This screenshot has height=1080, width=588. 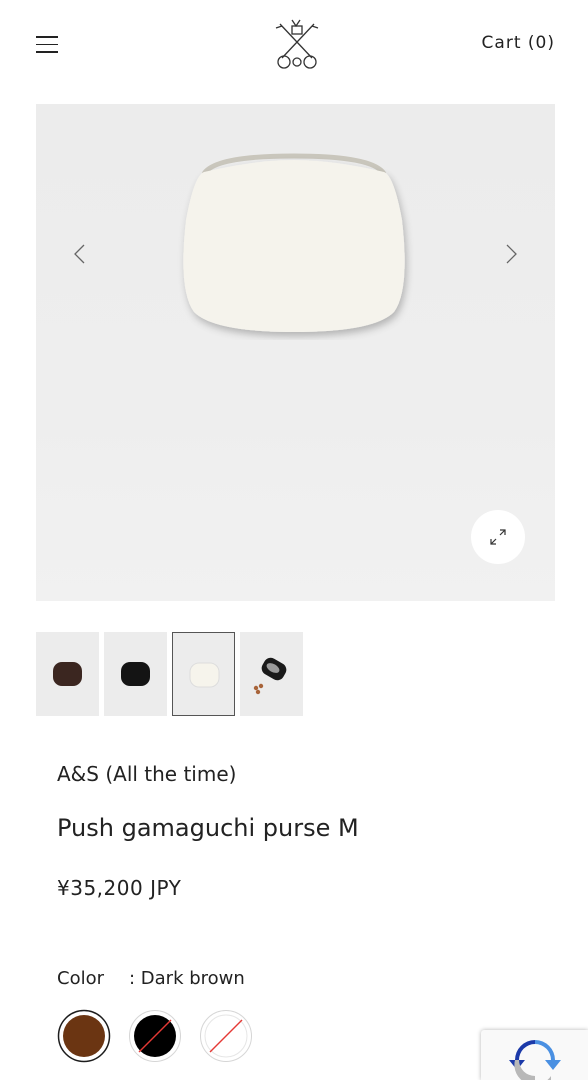 What do you see at coordinates (203, 674) in the screenshot?
I see `thumbnail-white` at bounding box center [203, 674].